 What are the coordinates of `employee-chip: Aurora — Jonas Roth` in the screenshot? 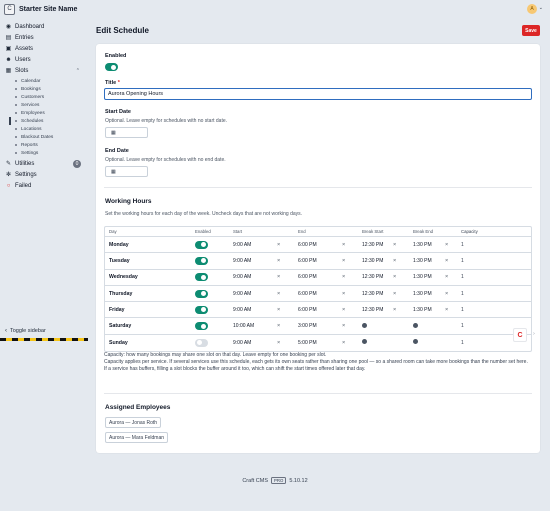 It's located at (133, 422).